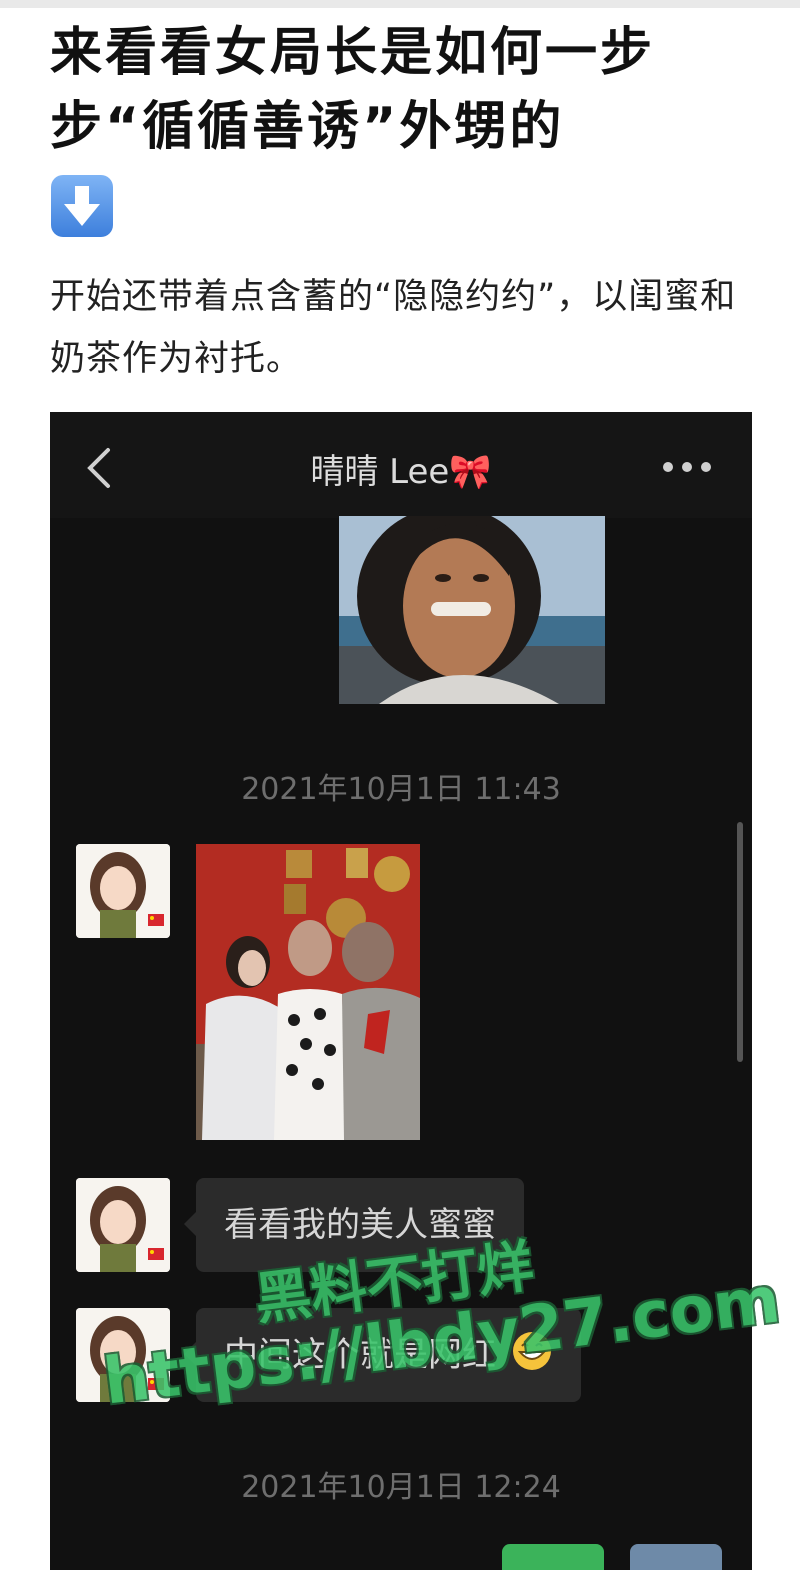  I want to click on chat-timestamp: 2021年10月1日 11:43, so click(401, 789).